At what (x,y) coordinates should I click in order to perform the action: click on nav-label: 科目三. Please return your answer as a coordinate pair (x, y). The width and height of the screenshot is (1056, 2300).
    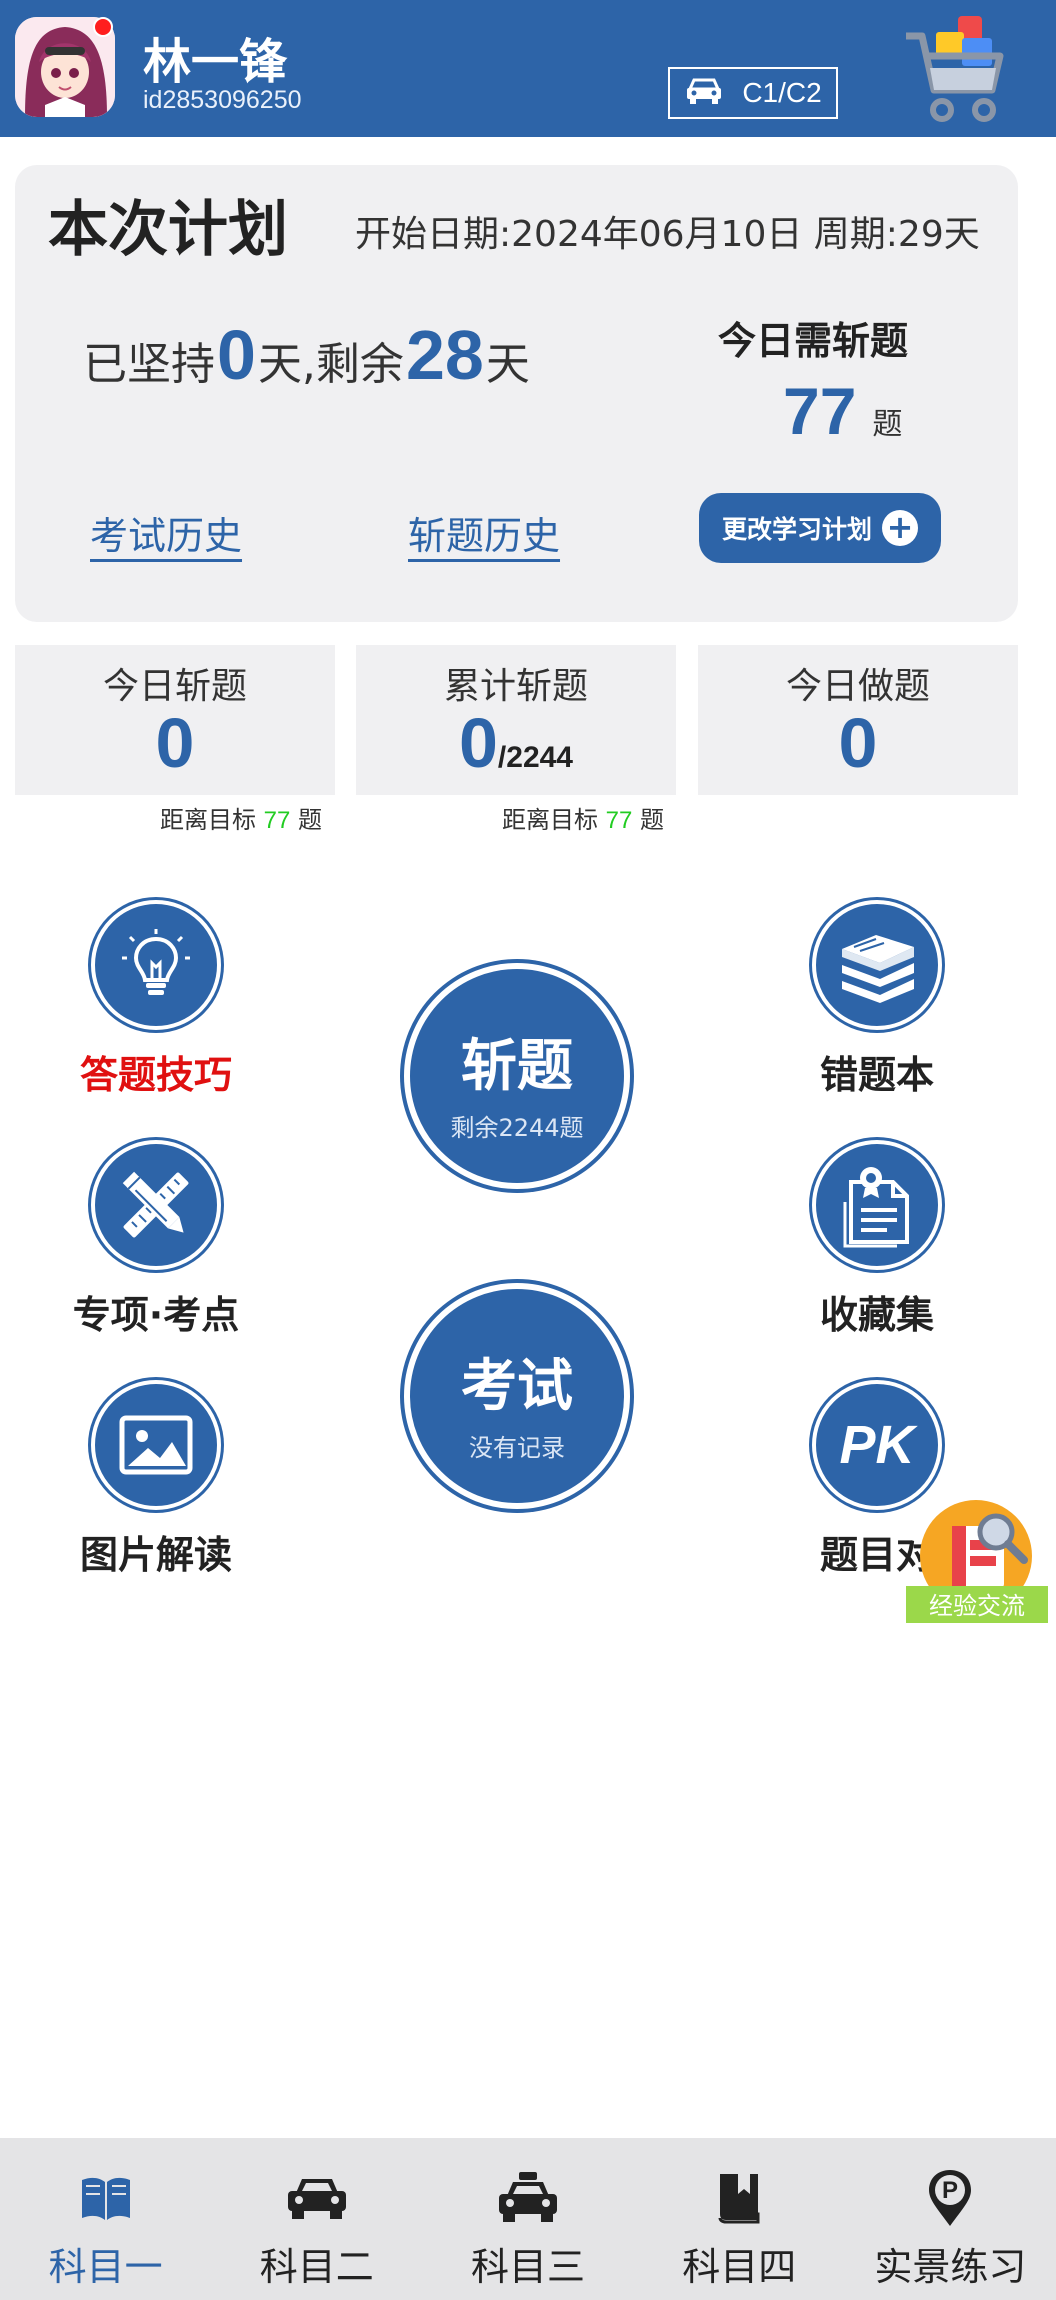
    Looking at the image, I should click on (528, 2267).